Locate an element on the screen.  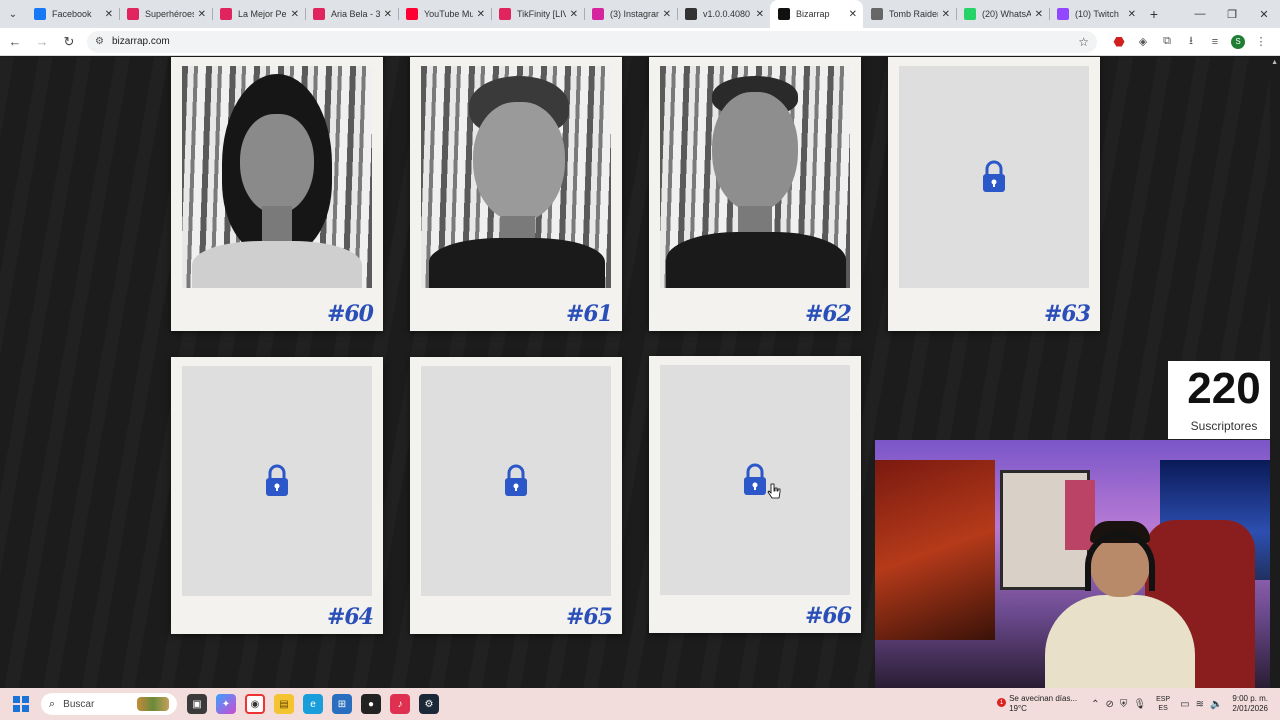
taskbar-search: ⌕ Buscar is located at coordinates (109, 704).